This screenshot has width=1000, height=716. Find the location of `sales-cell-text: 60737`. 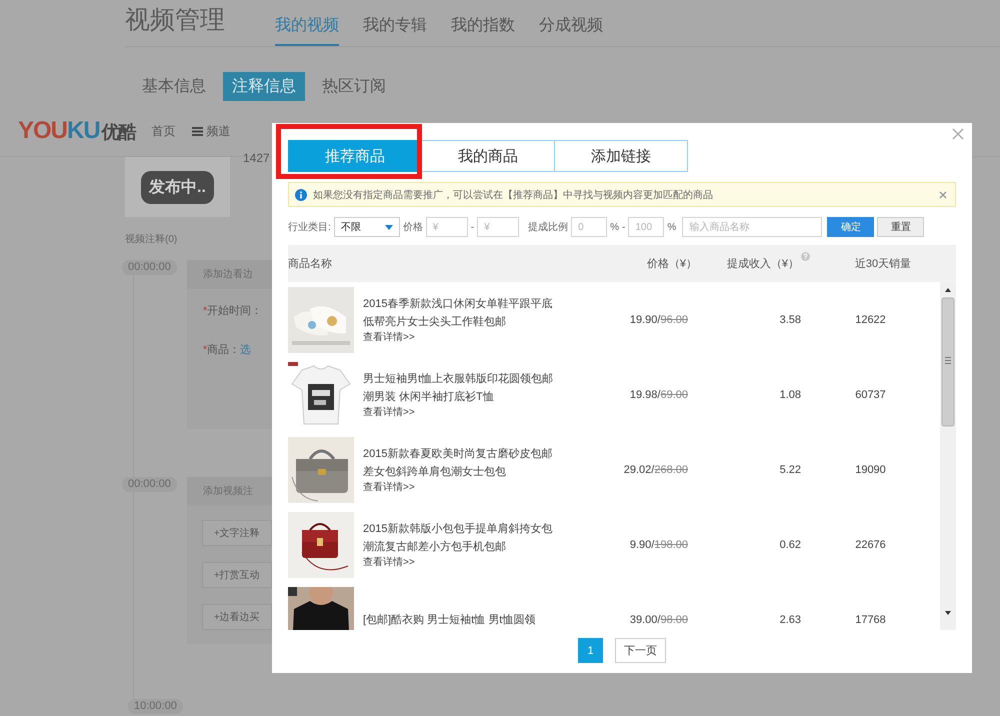

sales-cell-text: 60737 is located at coordinates (870, 394).